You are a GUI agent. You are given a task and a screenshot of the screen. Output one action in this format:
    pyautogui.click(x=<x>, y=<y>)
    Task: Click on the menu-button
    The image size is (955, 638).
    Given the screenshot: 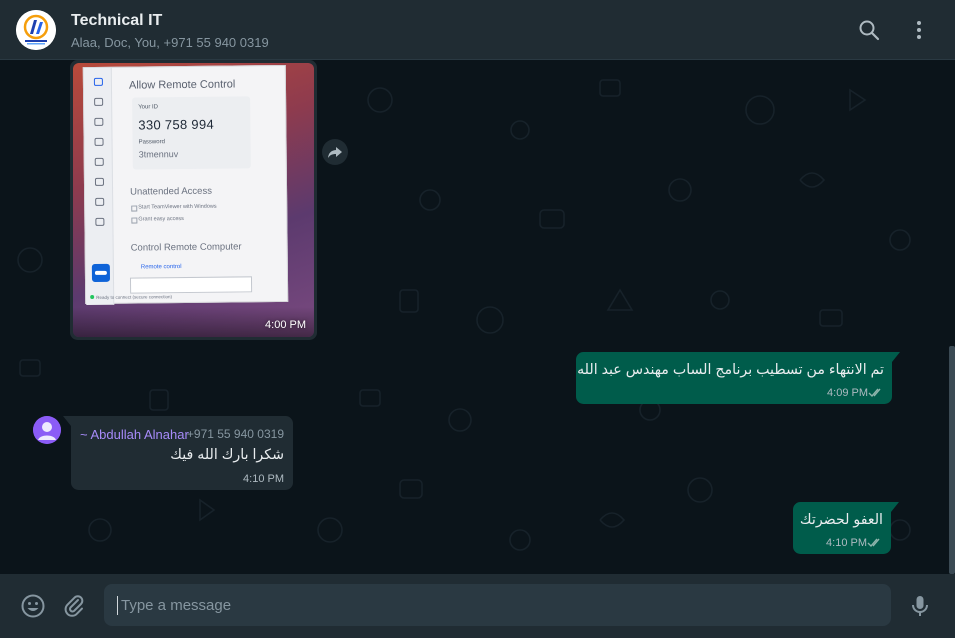 What is the action you would take?
    pyautogui.click(x=919, y=30)
    